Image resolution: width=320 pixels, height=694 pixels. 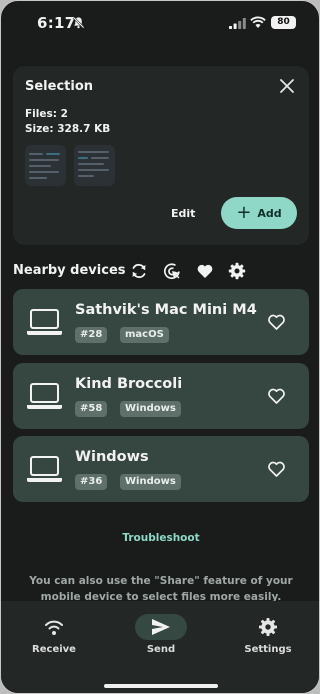 What do you see at coordinates (244, 212) in the screenshot?
I see `plus-icon: +` at bounding box center [244, 212].